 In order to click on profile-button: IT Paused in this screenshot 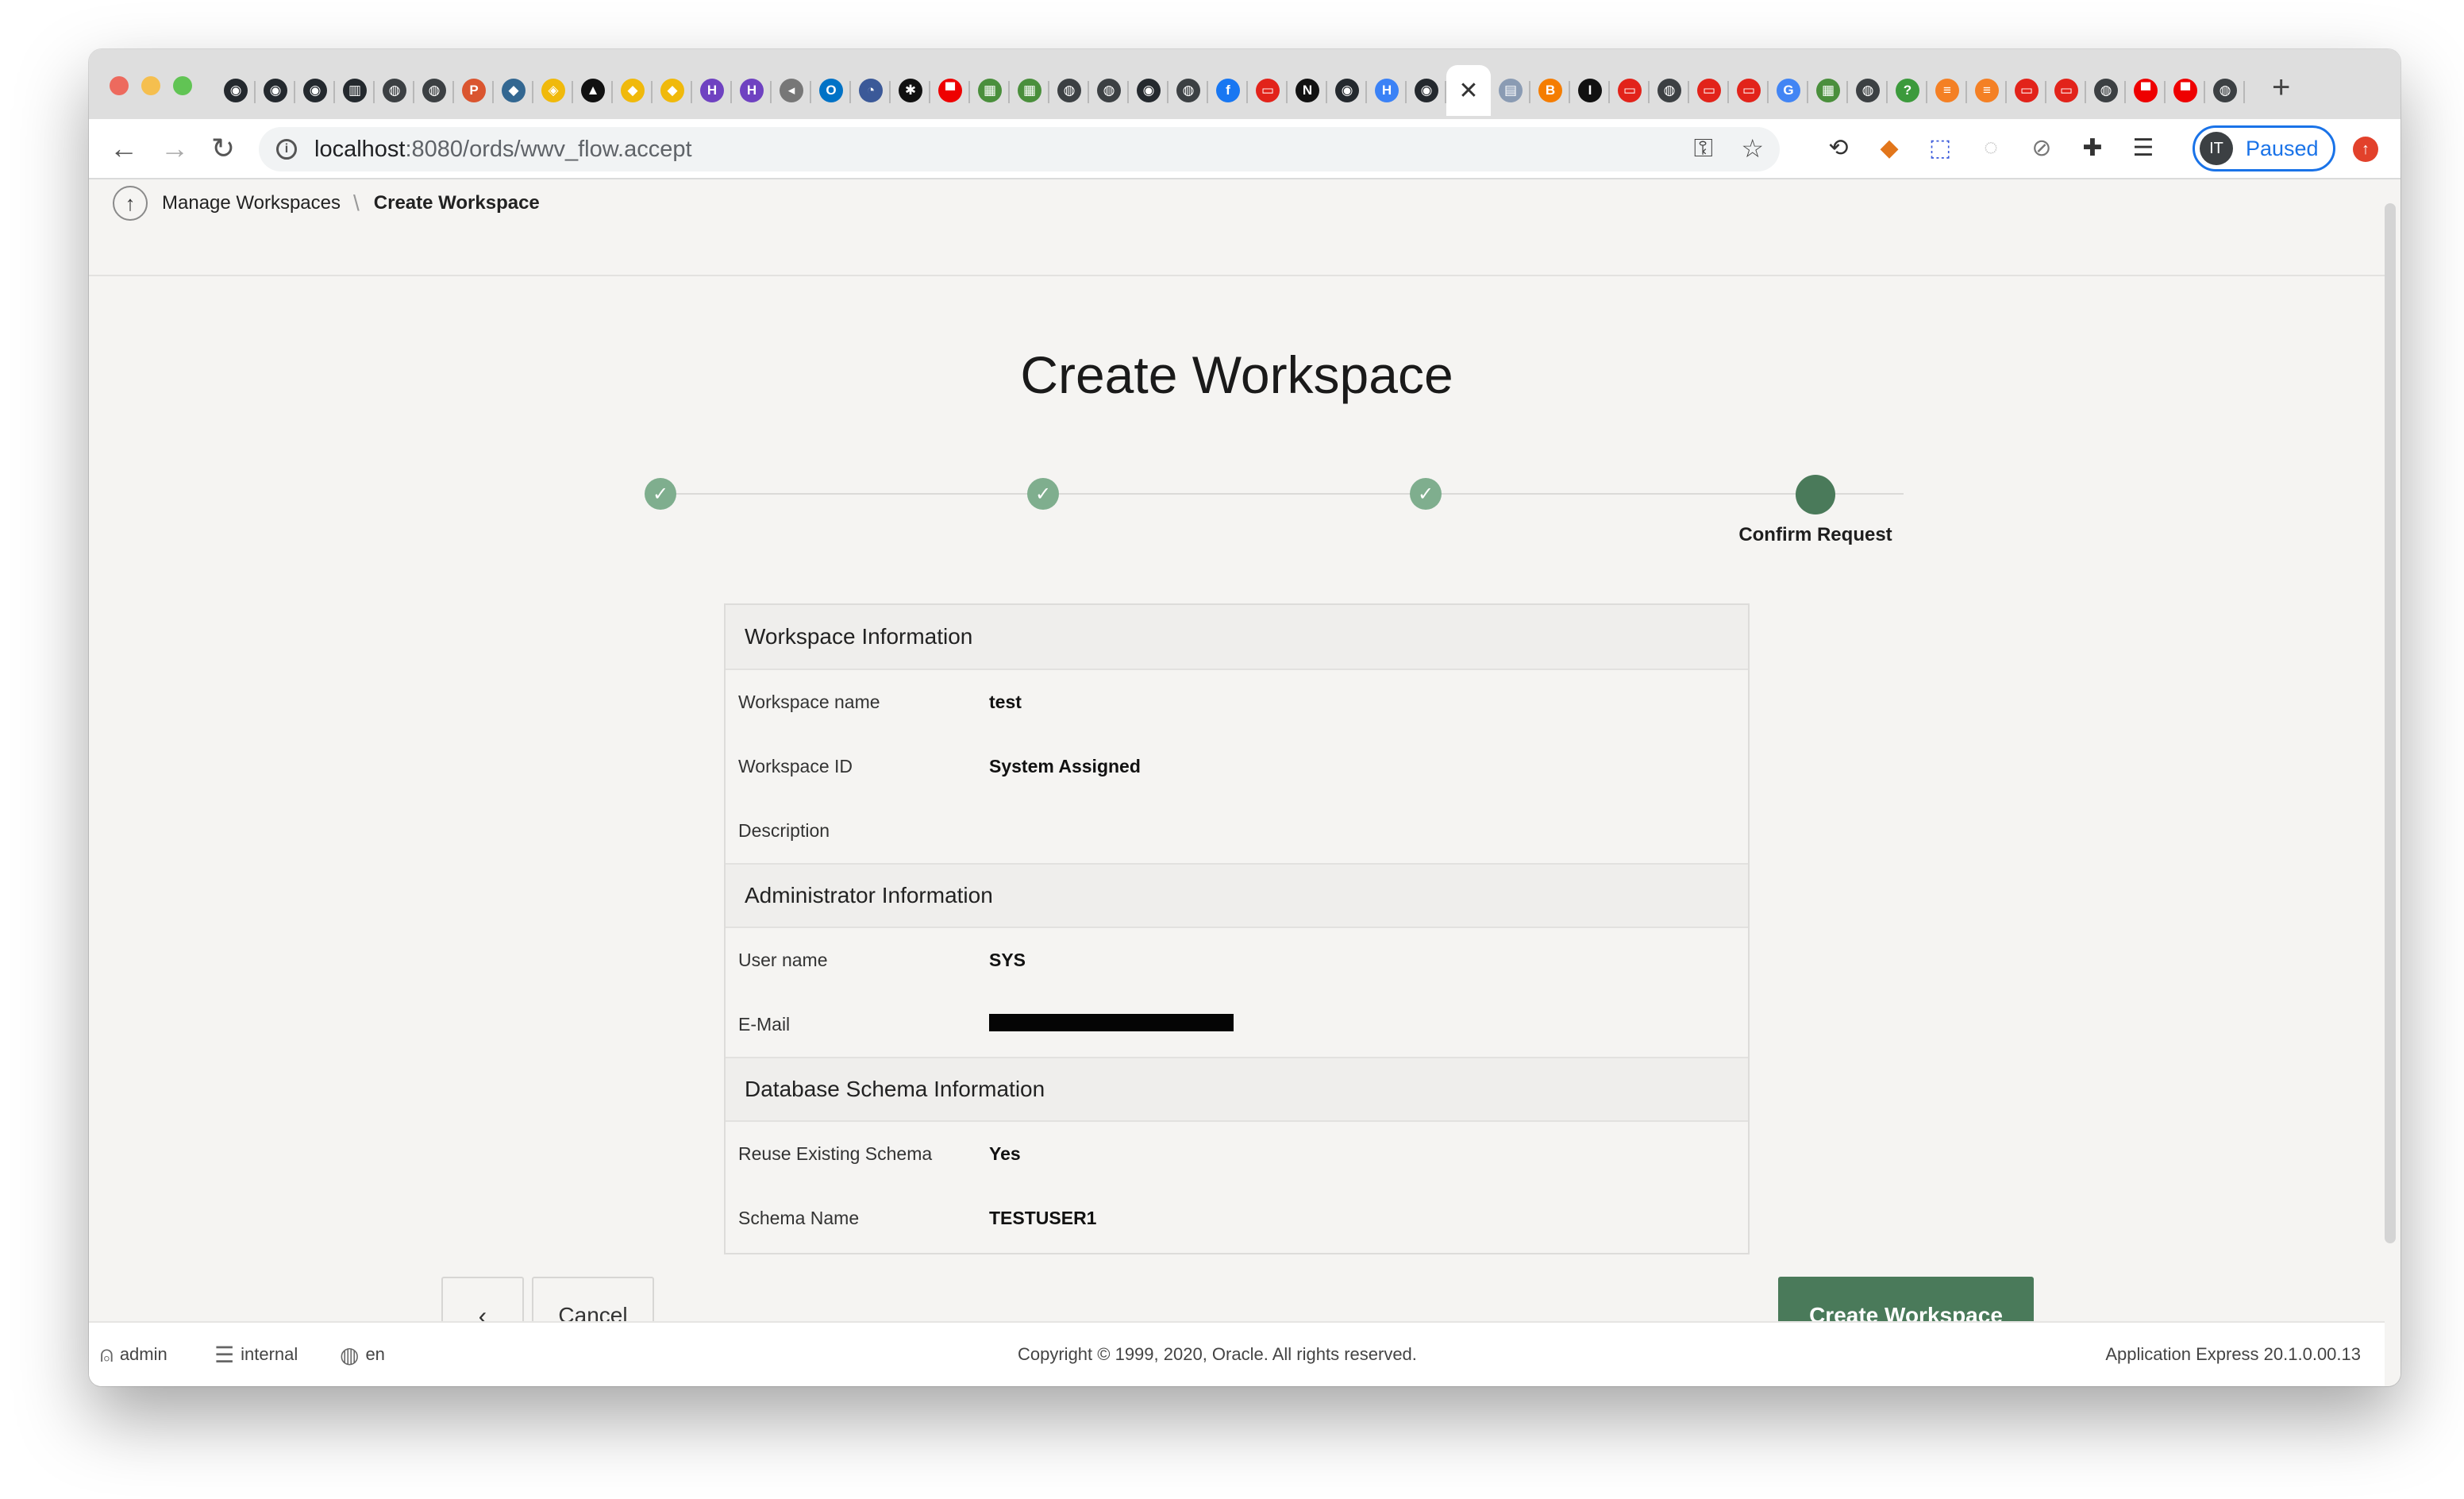, I will do `click(2264, 148)`.